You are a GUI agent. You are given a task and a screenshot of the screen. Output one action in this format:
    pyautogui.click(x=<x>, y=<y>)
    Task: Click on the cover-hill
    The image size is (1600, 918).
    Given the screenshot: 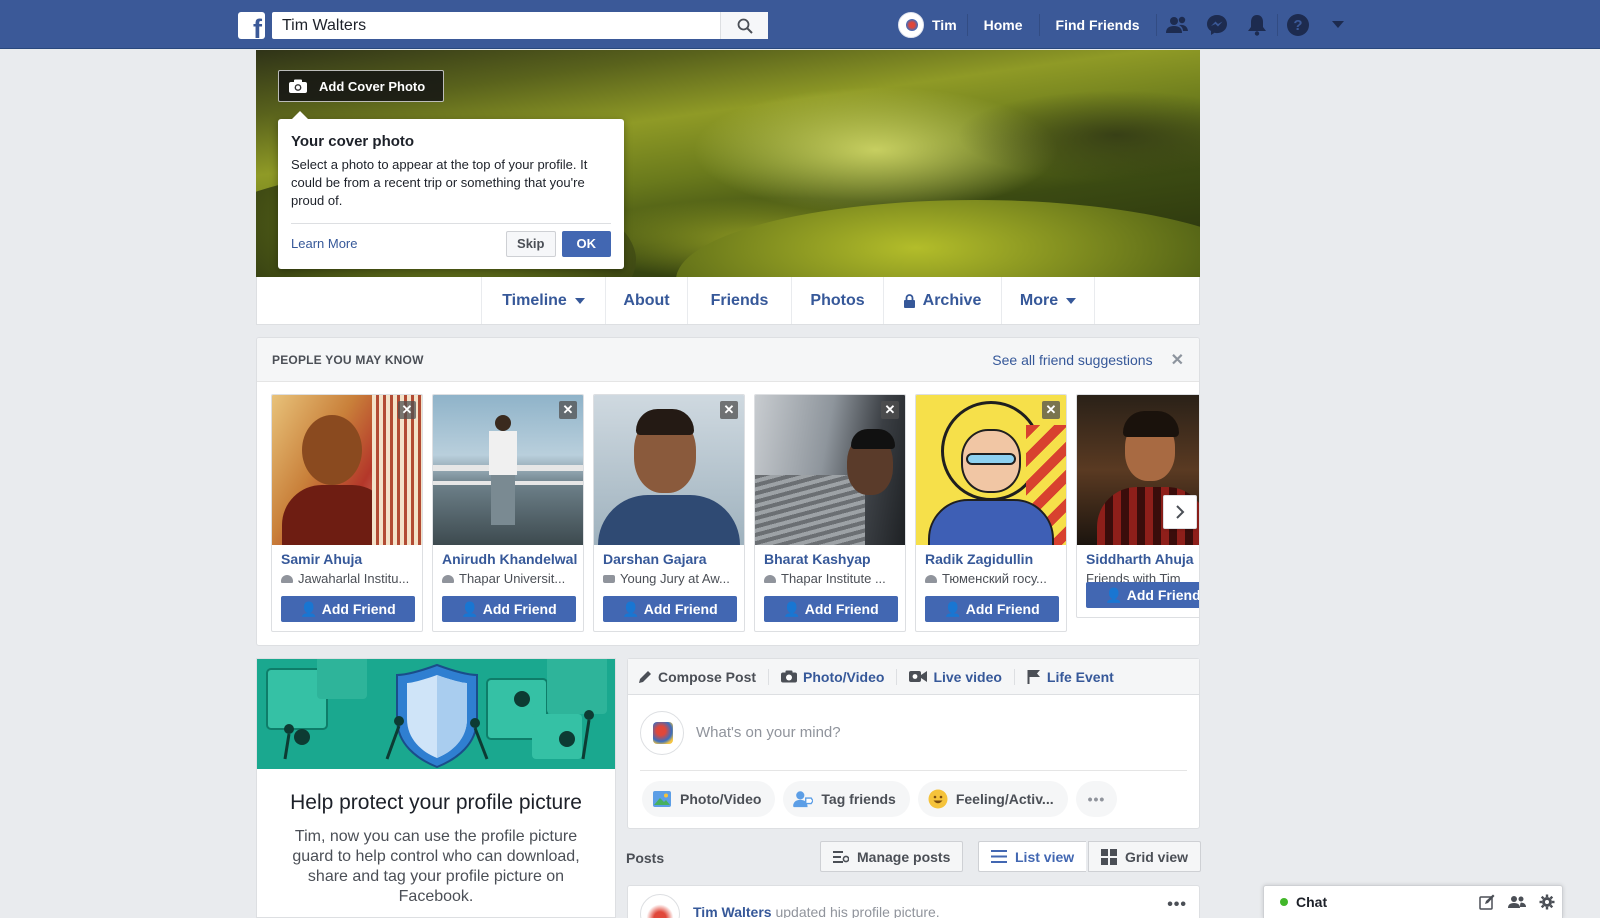 What is the action you would take?
    pyautogui.click(x=938, y=238)
    